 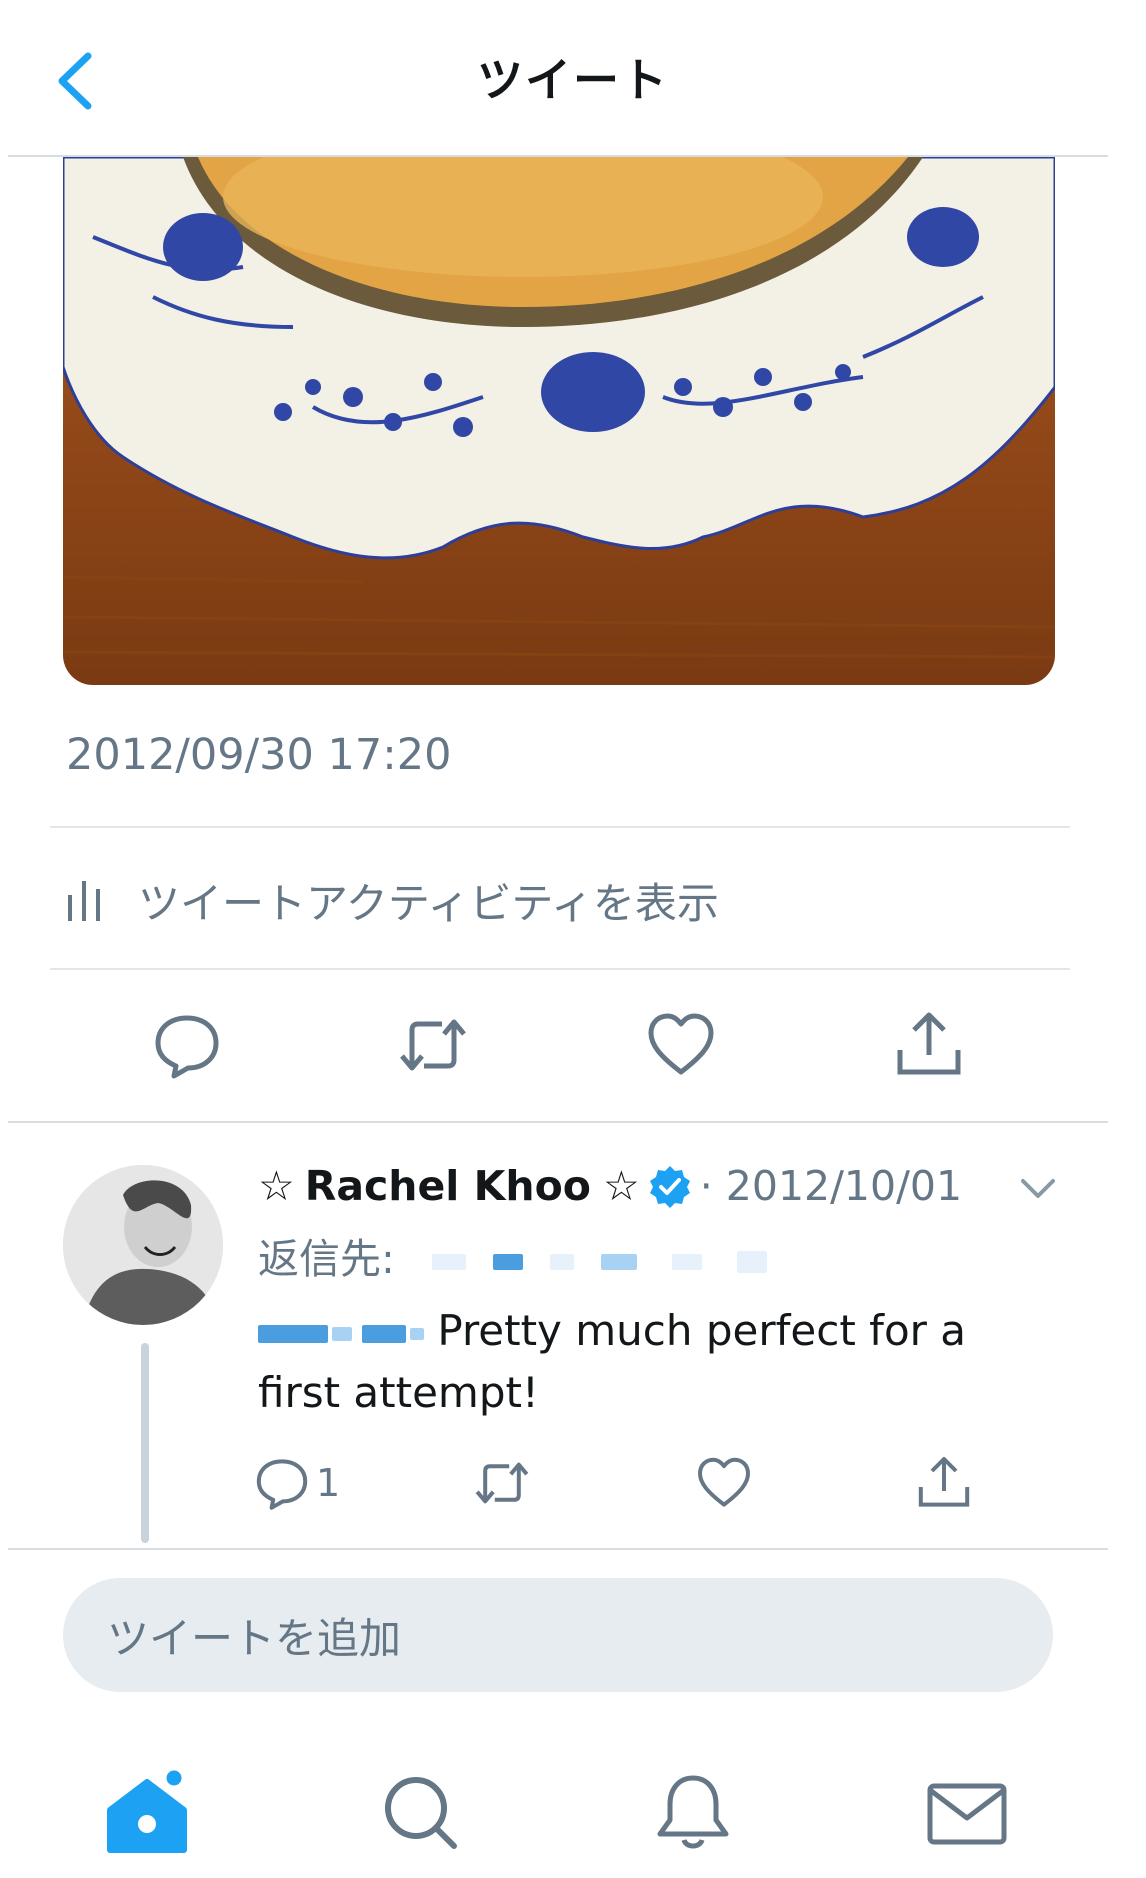 I want to click on thread-line, so click(x=145, y=1443).